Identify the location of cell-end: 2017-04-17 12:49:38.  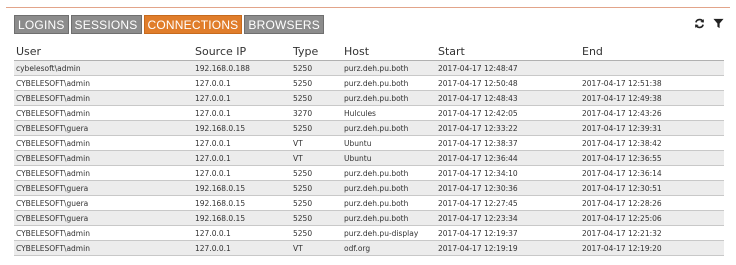
(652, 98).